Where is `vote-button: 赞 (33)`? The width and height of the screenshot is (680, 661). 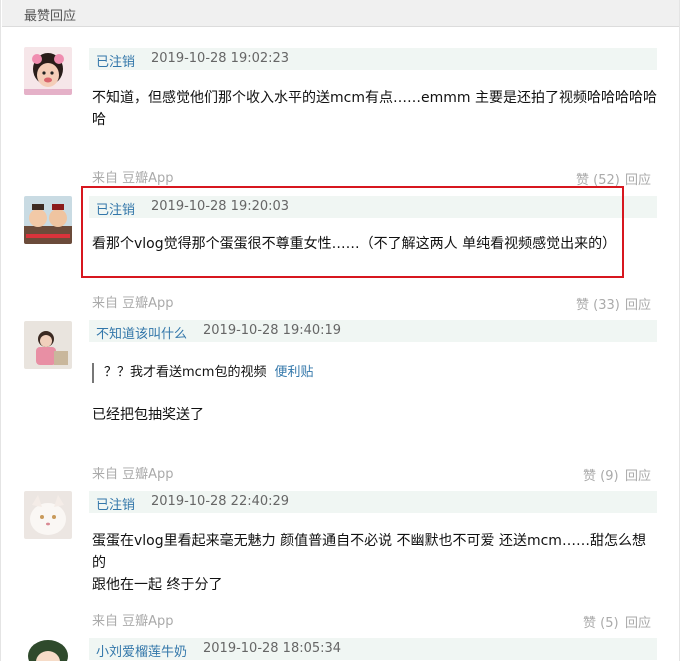 vote-button: 赞 (33) is located at coordinates (598, 303).